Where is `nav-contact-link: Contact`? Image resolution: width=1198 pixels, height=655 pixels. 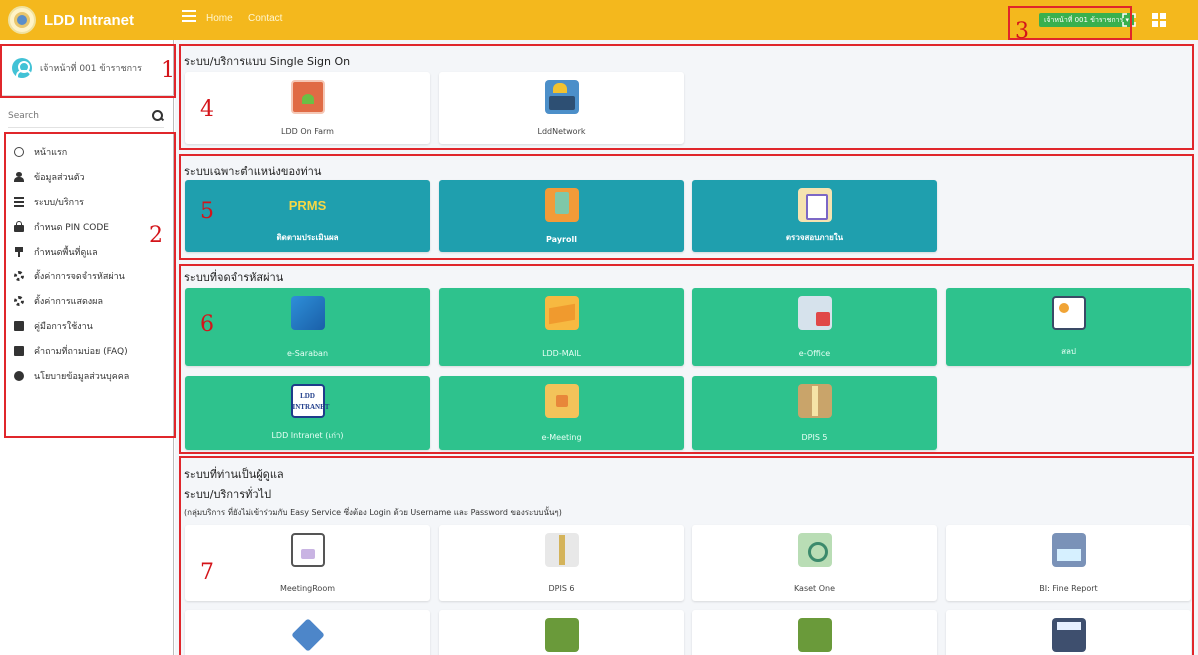 nav-contact-link: Contact is located at coordinates (265, 18).